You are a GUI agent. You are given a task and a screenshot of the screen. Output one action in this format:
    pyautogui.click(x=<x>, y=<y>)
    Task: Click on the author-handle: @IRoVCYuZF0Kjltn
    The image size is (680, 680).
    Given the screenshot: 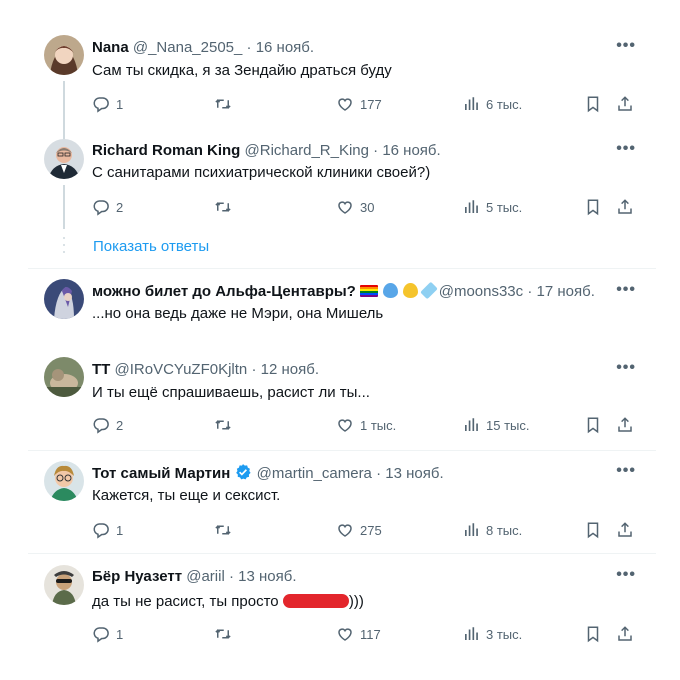 What is the action you would take?
    pyautogui.click(x=181, y=369)
    